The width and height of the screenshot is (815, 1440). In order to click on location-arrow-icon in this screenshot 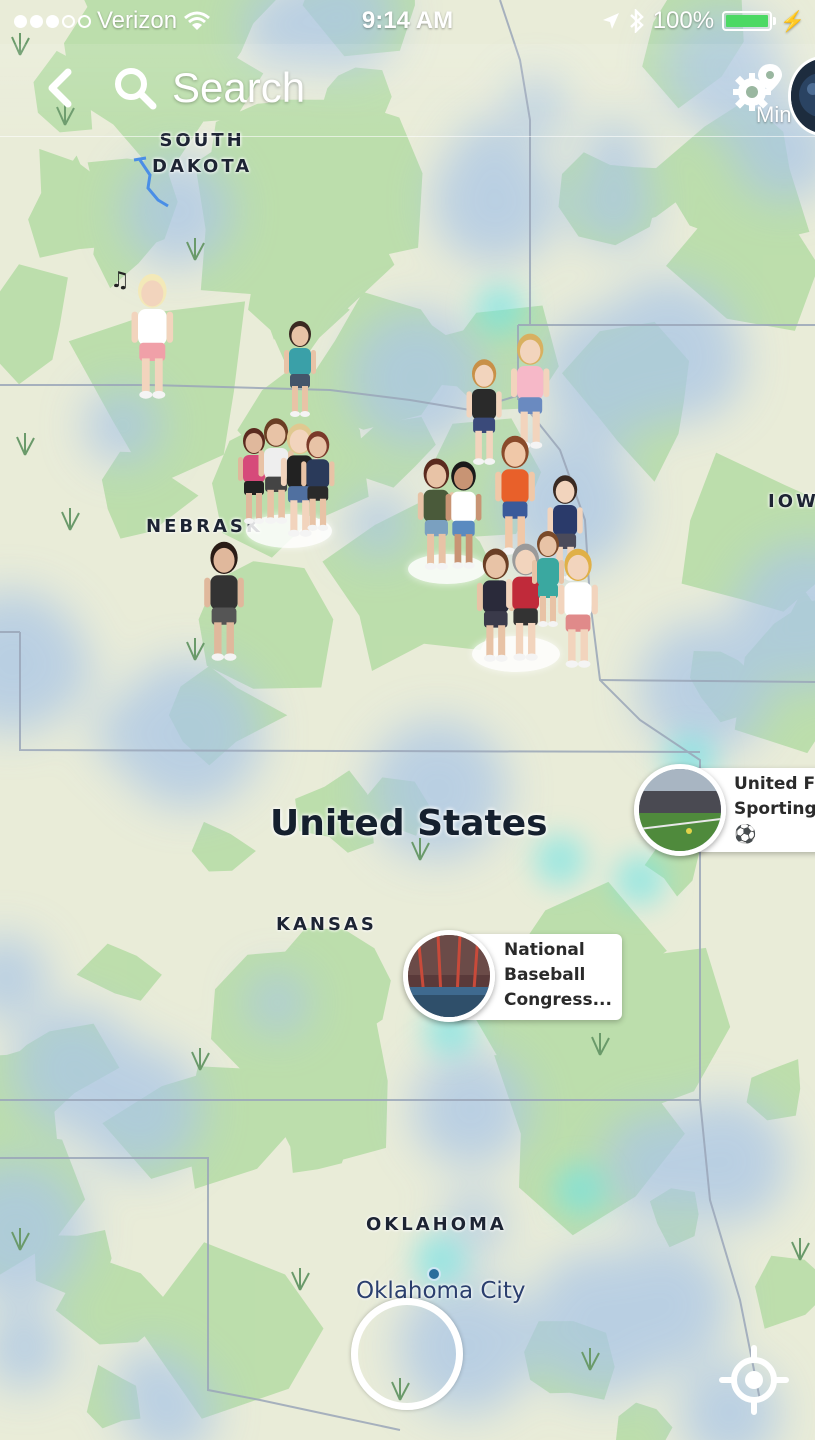, I will do `click(610, 21)`.